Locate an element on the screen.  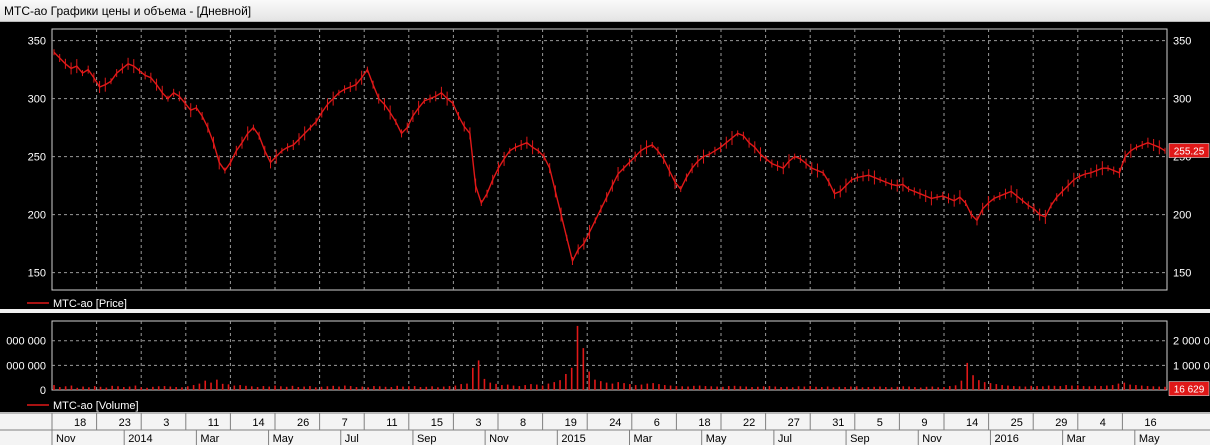
day-label: 27 is located at coordinates (794, 423).